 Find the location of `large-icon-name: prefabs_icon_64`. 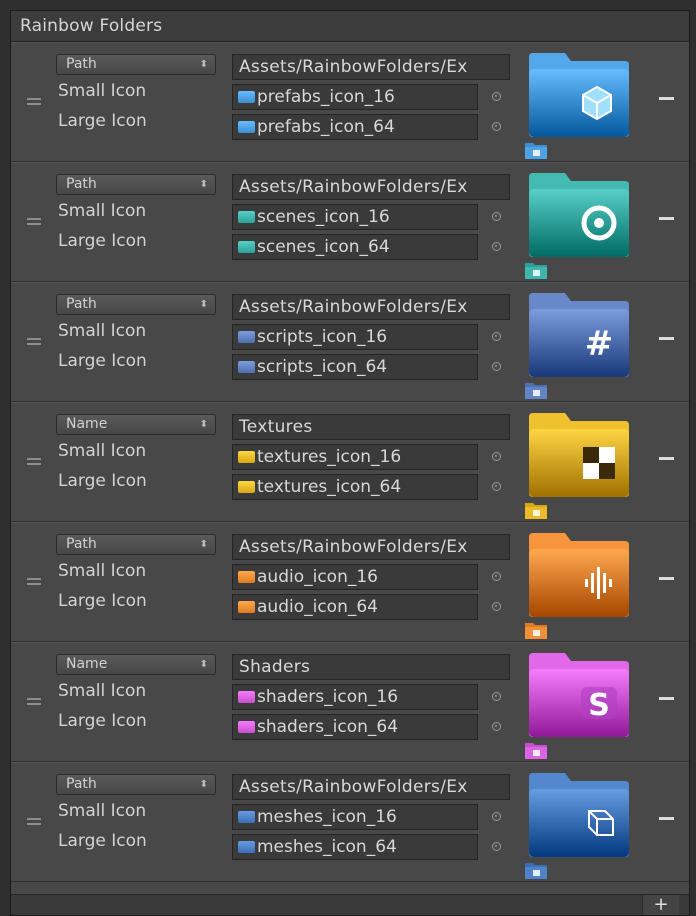

large-icon-name: prefabs_icon_64 is located at coordinates (326, 127).